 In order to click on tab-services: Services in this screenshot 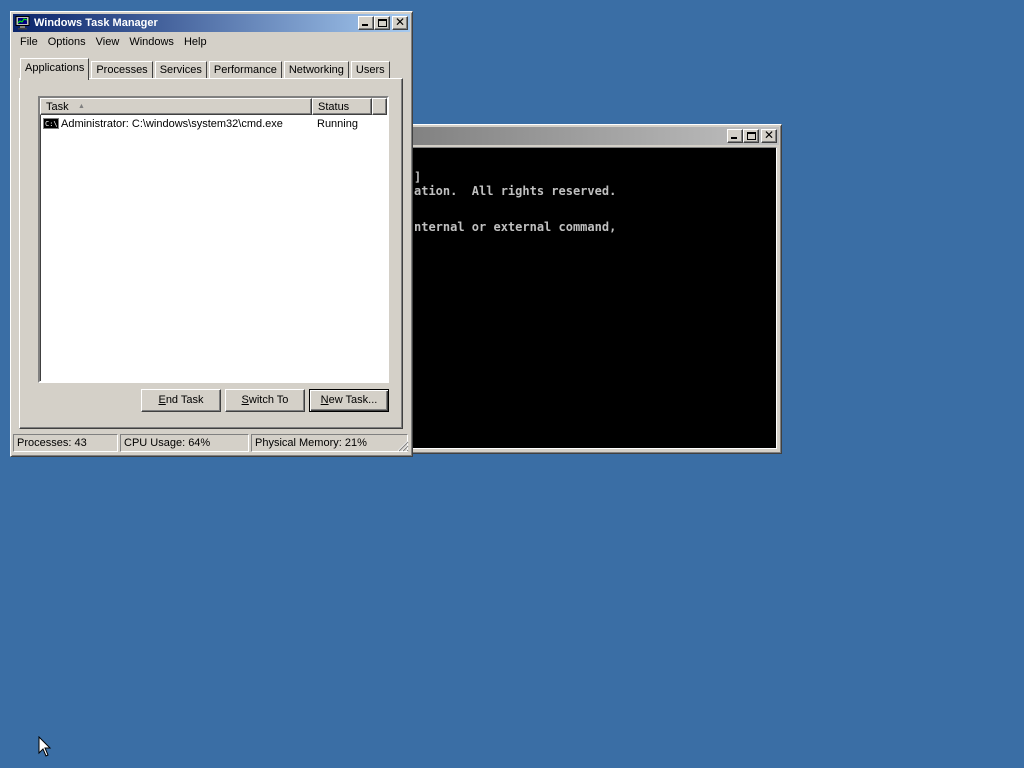, I will do `click(180, 70)`.